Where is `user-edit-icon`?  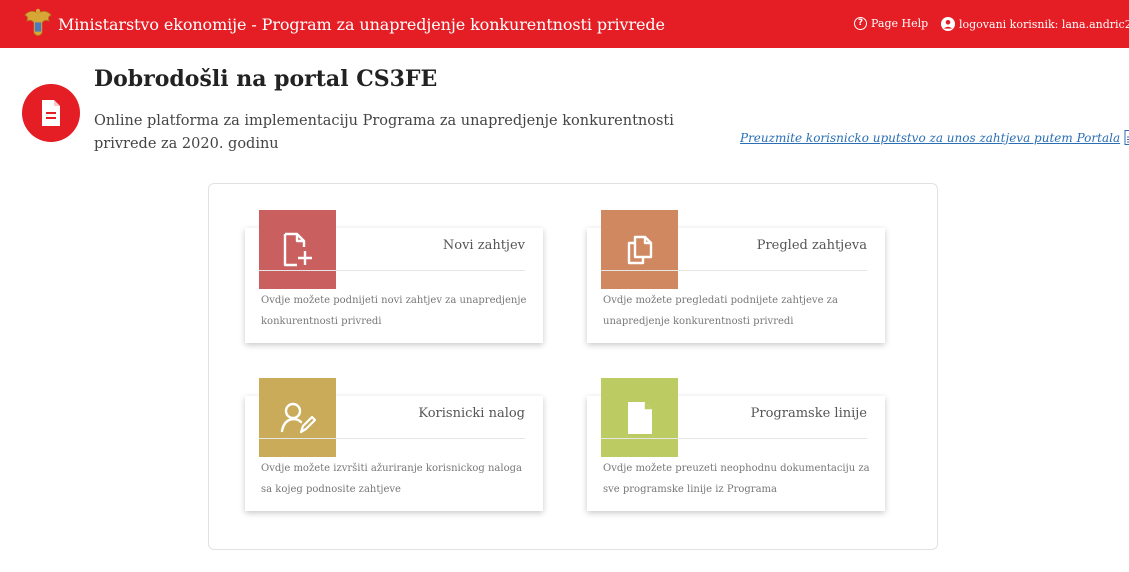 user-edit-icon is located at coordinates (298, 417).